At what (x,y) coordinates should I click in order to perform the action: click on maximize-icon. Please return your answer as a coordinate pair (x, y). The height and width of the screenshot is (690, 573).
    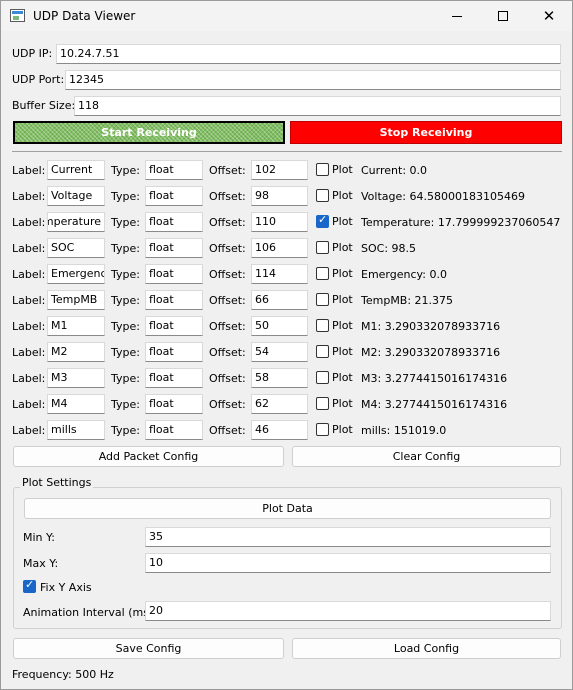
    Looking at the image, I should click on (503, 16).